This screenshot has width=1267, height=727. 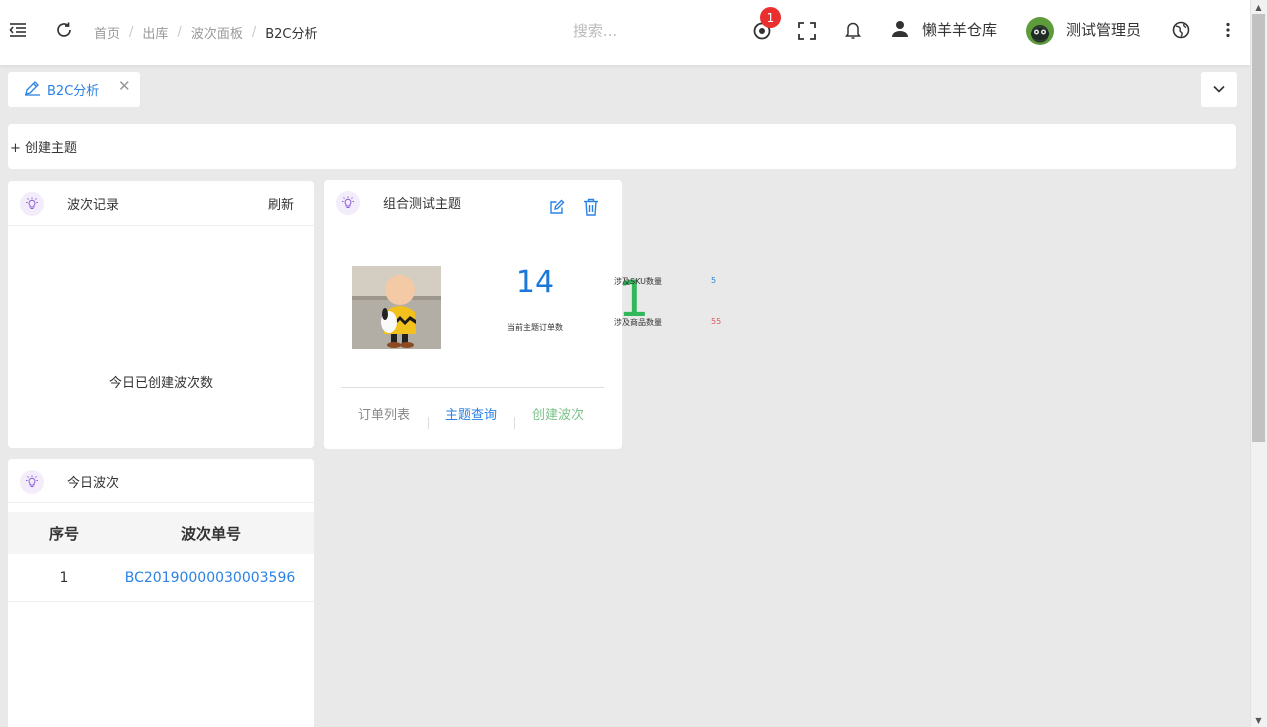 What do you see at coordinates (396, 307) in the screenshot?
I see `topic-image` at bounding box center [396, 307].